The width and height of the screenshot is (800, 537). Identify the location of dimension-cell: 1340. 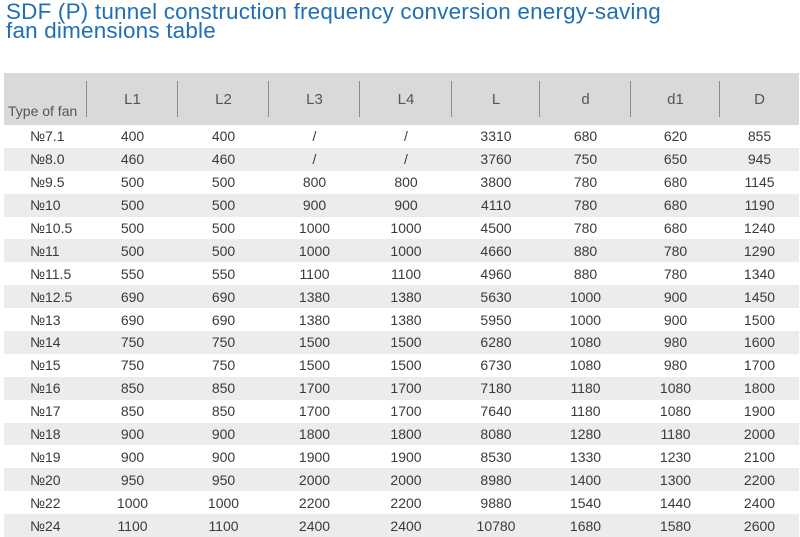
(759, 273).